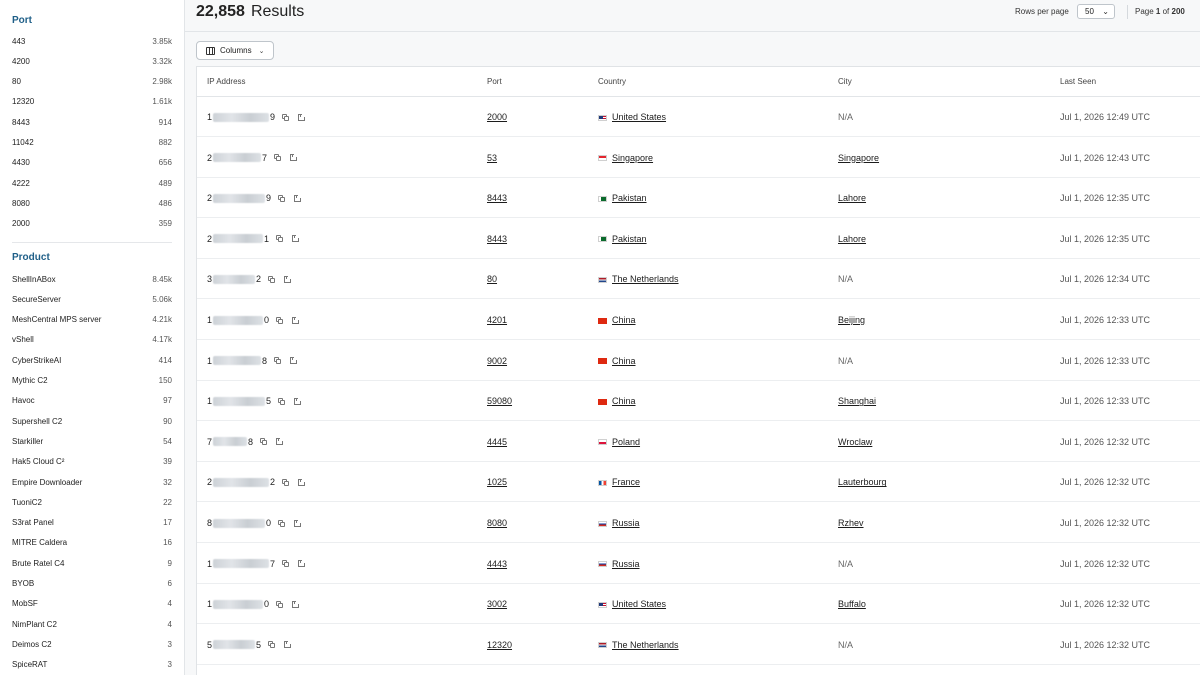 The width and height of the screenshot is (1200, 675). I want to click on column-header-port: Port, so click(494, 81).